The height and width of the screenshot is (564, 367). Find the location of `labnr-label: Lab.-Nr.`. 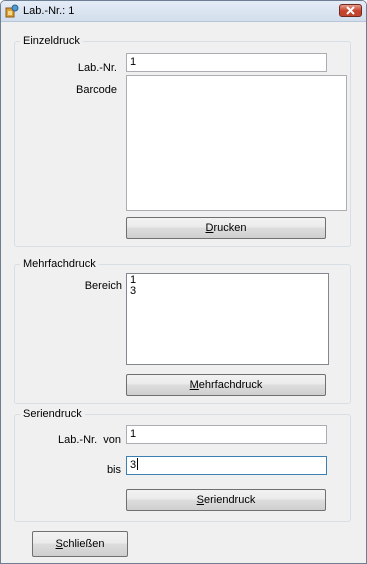

labnr-label: Lab.-Nr. is located at coordinates (97, 68).